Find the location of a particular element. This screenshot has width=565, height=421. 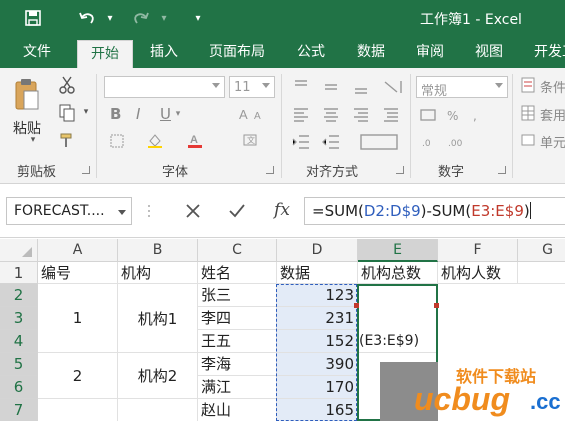

tab-home: 开始 is located at coordinates (105, 54).